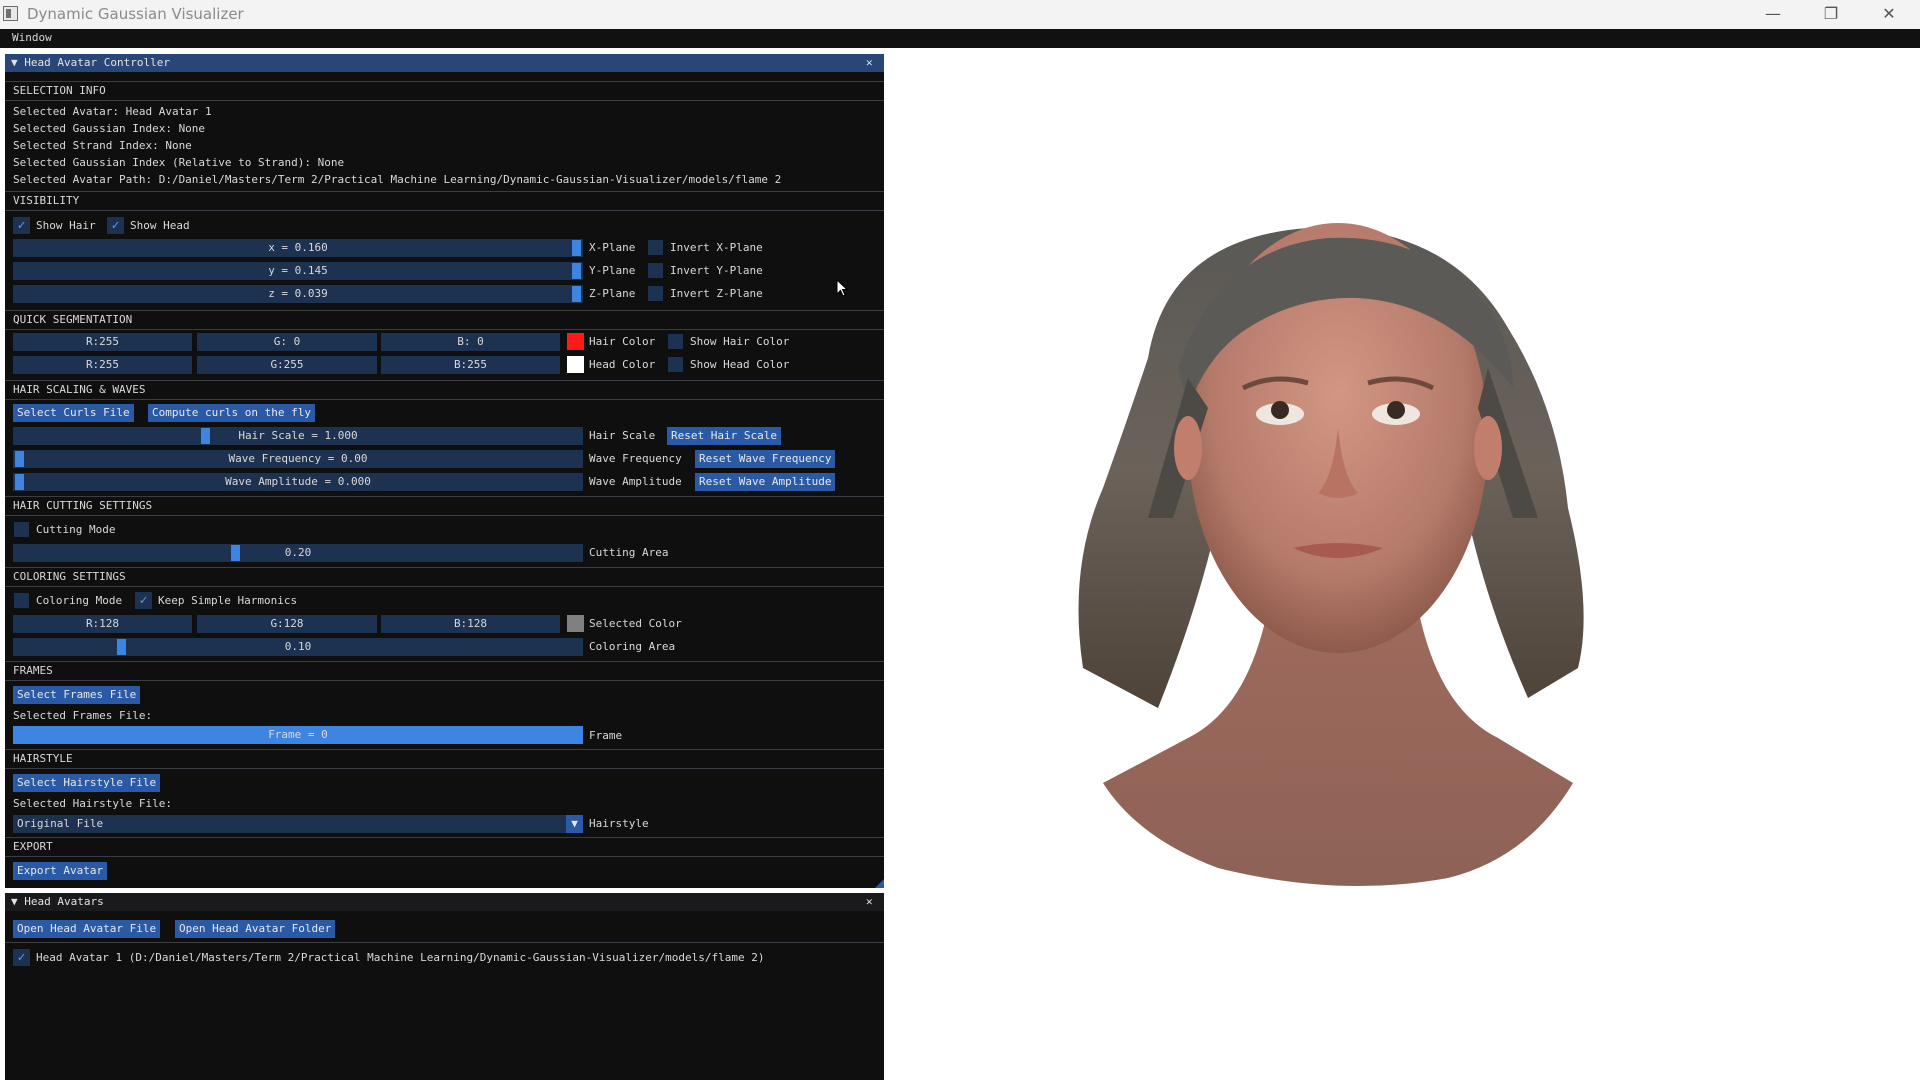 The image size is (1920, 1084). I want to click on controller-close-icon: ✕, so click(869, 62).